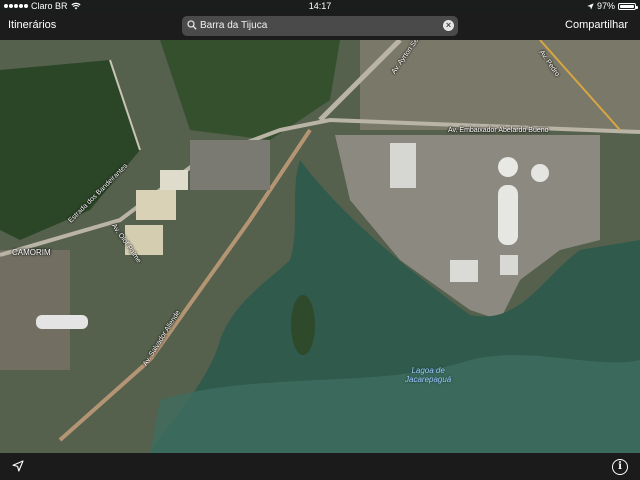 The height and width of the screenshot is (480, 640). Describe the element at coordinates (596, 25) in the screenshot. I see `share-button: Compartilhar` at that location.